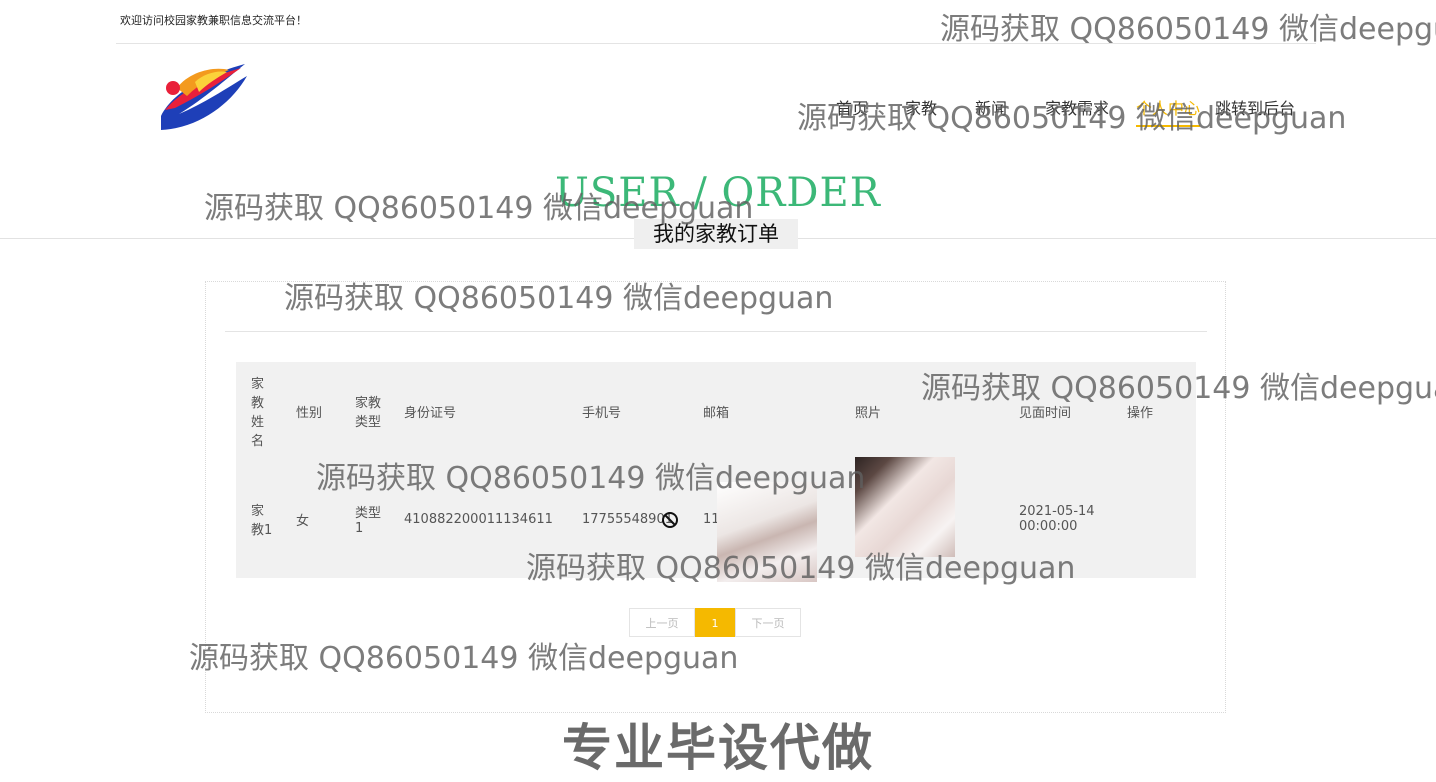 Image resolution: width=1436 pixels, height=782 pixels. Describe the element at coordinates (905, 507) in the screenshot. I see `tutor-photo-image` at that location.